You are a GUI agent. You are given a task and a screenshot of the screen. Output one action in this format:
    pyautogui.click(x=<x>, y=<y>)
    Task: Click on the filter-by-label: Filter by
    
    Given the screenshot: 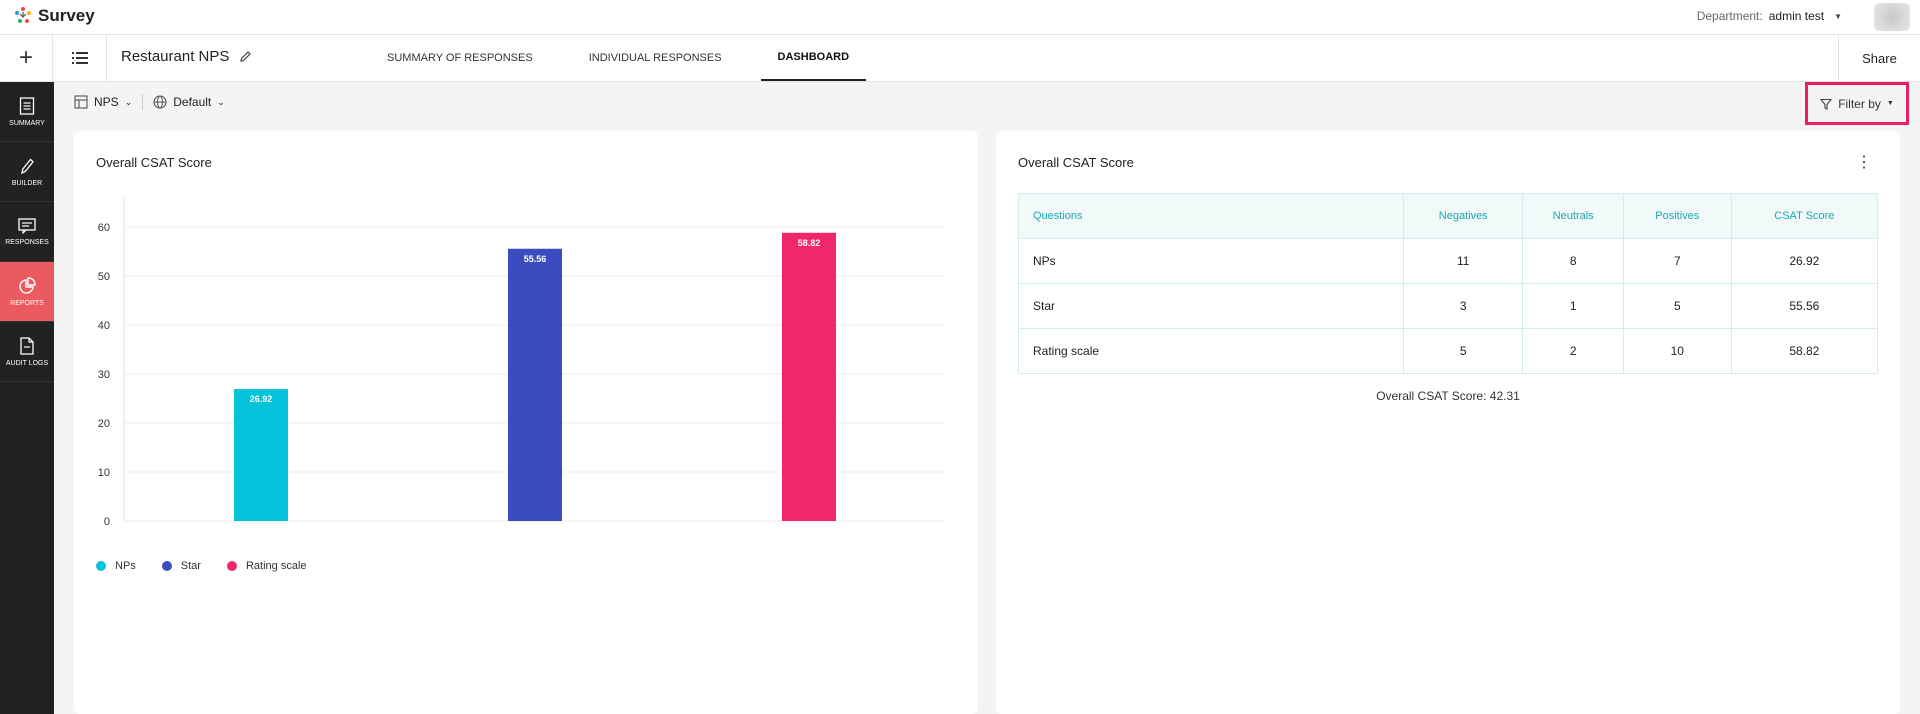 What is the action you would take?
    pyautogui.click(x=1859, y=103)
    